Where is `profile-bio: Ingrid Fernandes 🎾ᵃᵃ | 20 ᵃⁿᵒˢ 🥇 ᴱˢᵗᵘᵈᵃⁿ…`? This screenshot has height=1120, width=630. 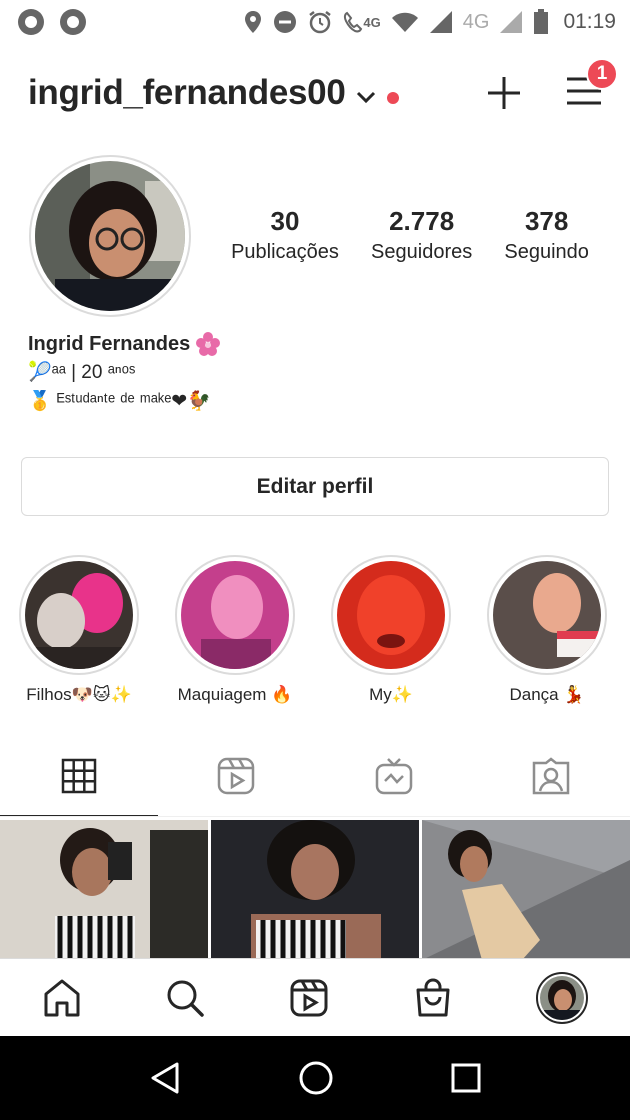 profile-bio: Ingrid Fernandes 🎾ᵃᵃ | 20 ᵃⁿᵒˢ 🥇 ᴱˢᵗᵘᵈᵃⁿ… is located at coordinates (318, 373).